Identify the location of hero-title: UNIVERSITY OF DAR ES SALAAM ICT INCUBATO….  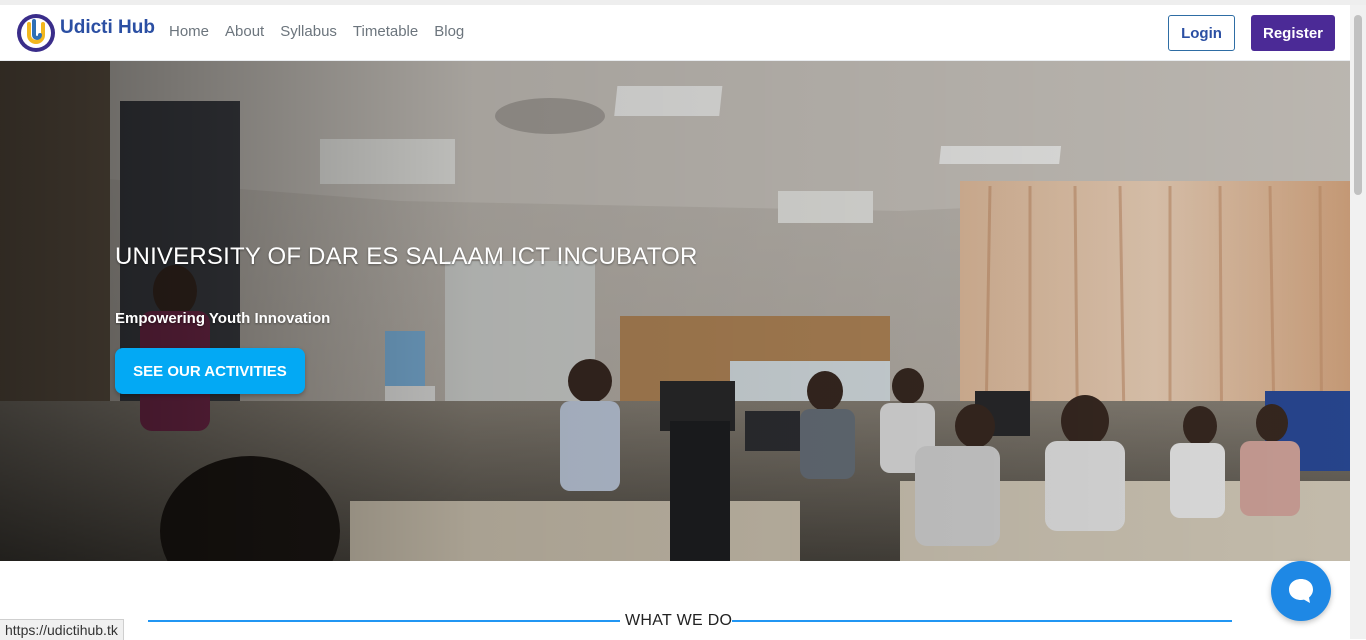
(406, 256).